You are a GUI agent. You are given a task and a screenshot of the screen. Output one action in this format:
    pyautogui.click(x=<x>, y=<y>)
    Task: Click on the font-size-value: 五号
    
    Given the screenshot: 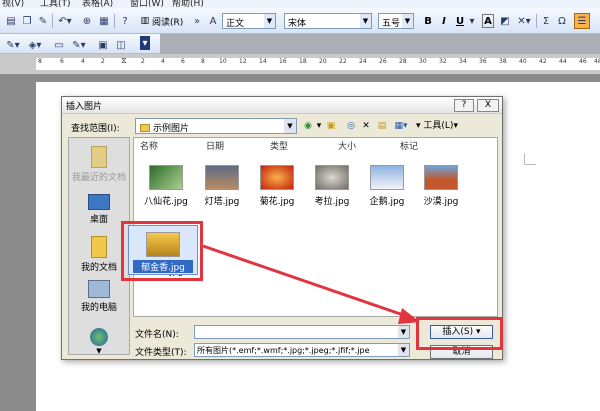 What is the action you would take?
    pyautogui.click(x=391, y=24)
    